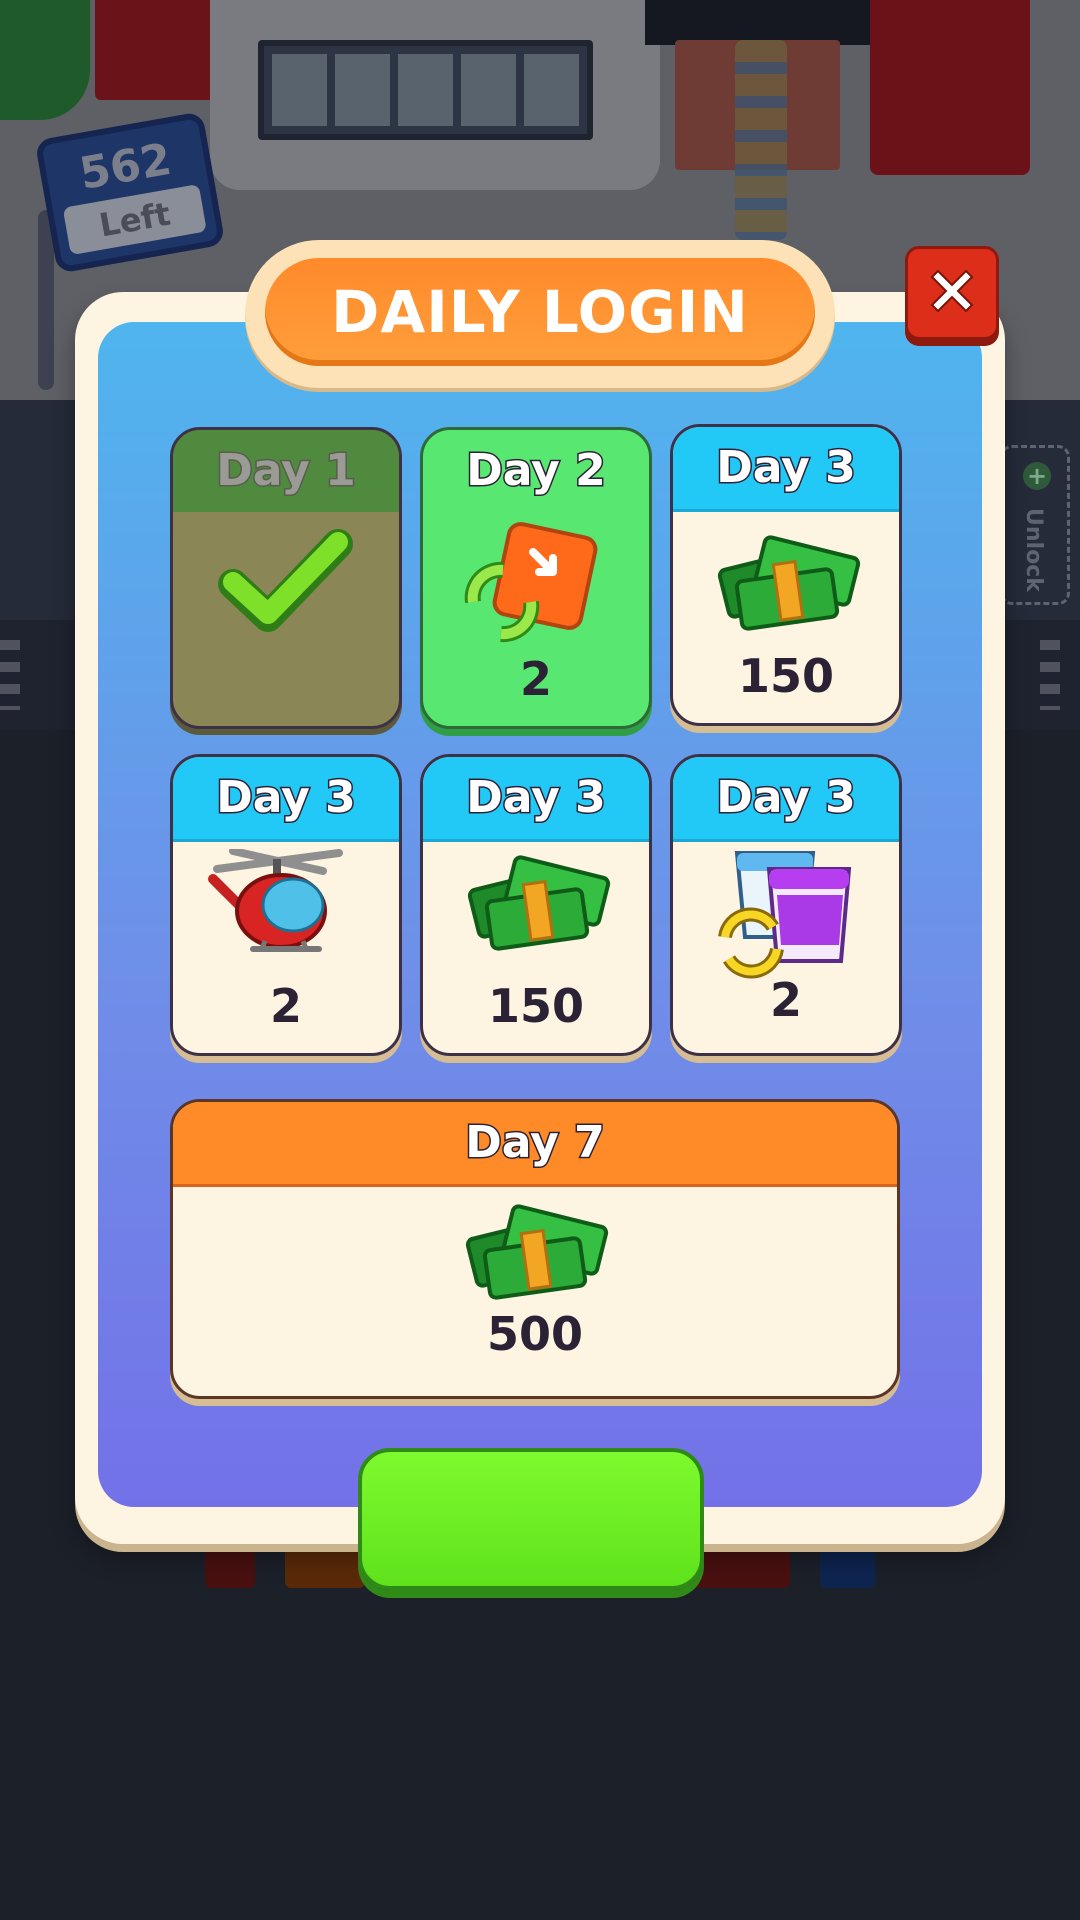 The height and width of the screenshot is (1920, 1080). I want to click on day-card-2: Day 2 2, so click(536, 578).